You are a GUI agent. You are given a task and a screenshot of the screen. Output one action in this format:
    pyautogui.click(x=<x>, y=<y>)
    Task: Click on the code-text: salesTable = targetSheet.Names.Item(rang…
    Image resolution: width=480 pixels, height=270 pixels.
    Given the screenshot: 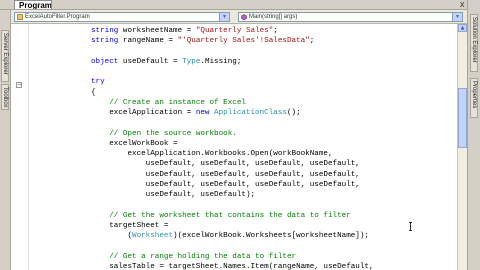 What is the action you would take?
    pyautogui.click(x=232, y=266)
    